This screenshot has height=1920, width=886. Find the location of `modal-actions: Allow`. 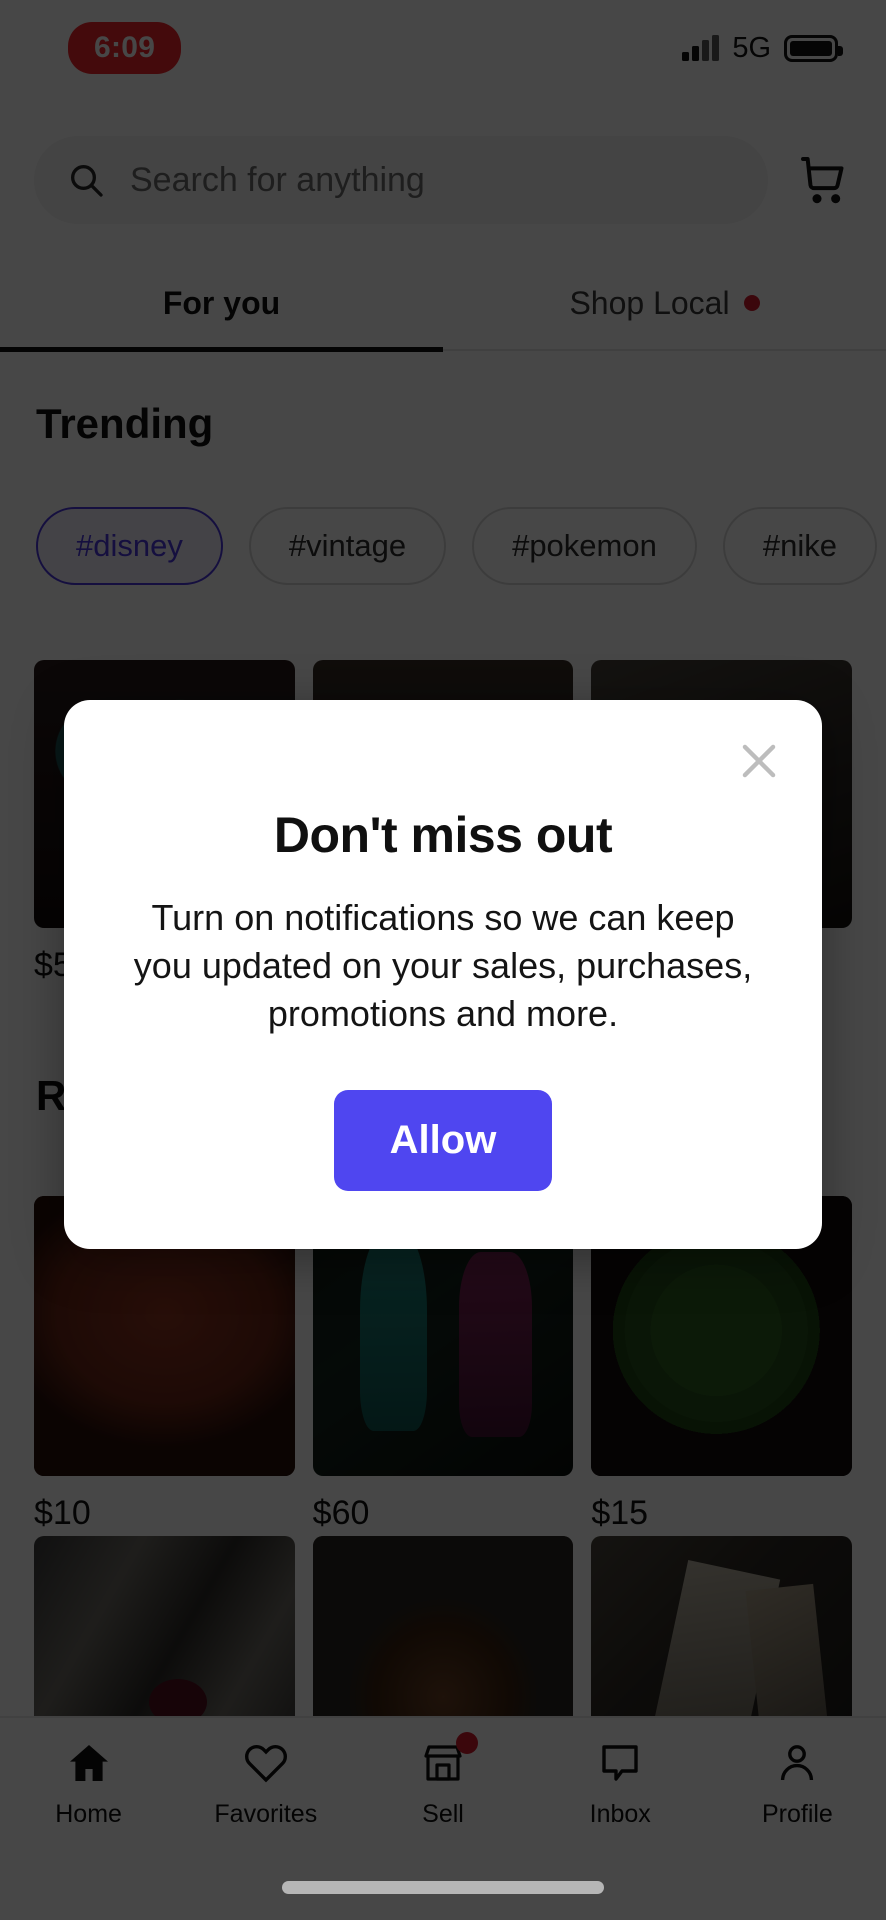

modal-actions: Allow is located at coordinates (443, 1140).